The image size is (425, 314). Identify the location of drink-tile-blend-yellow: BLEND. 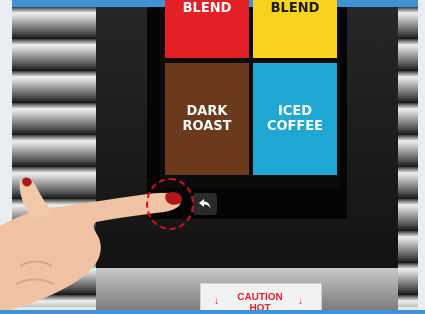
(295, 29).